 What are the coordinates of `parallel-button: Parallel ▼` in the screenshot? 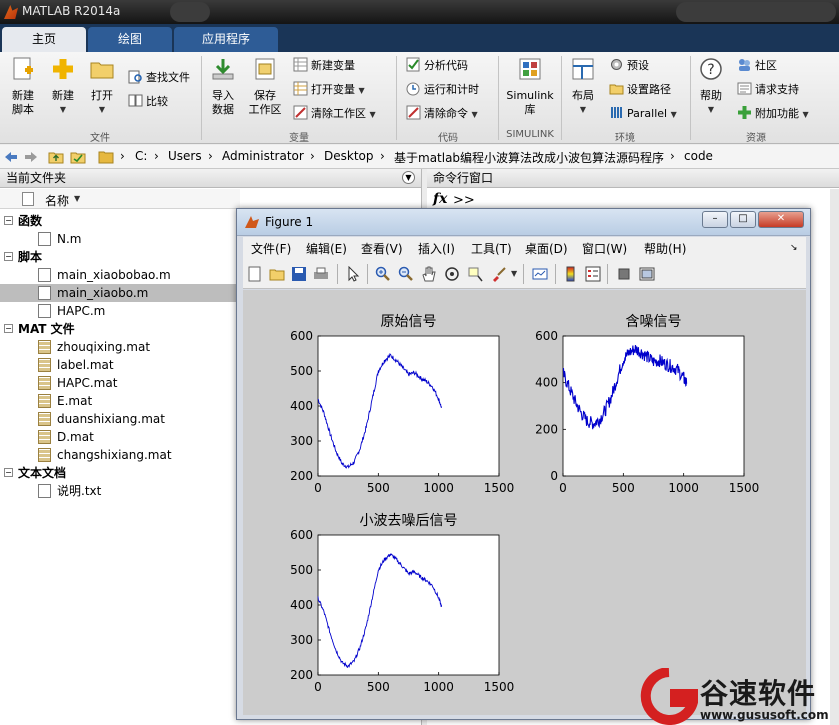 It's located at (643, 114).